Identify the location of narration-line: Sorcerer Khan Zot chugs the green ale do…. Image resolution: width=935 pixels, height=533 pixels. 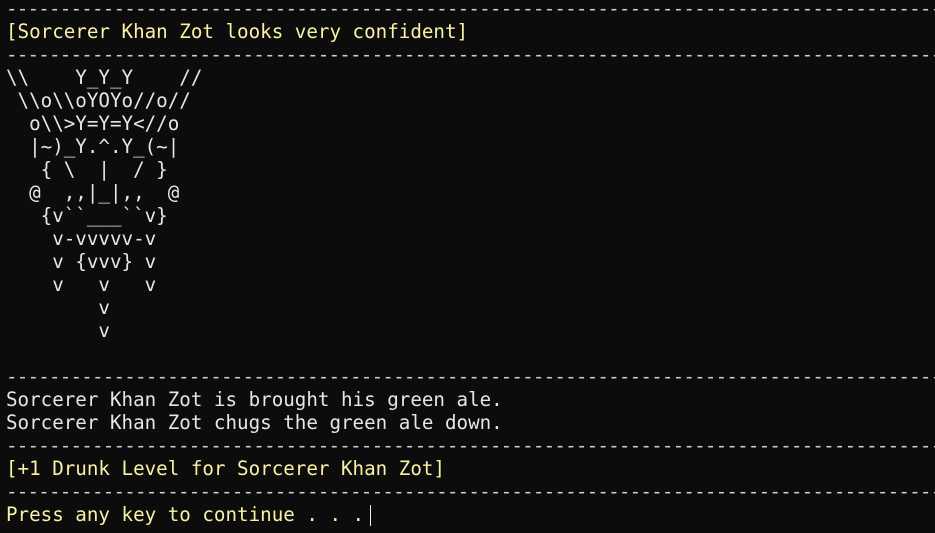
(254, 422).